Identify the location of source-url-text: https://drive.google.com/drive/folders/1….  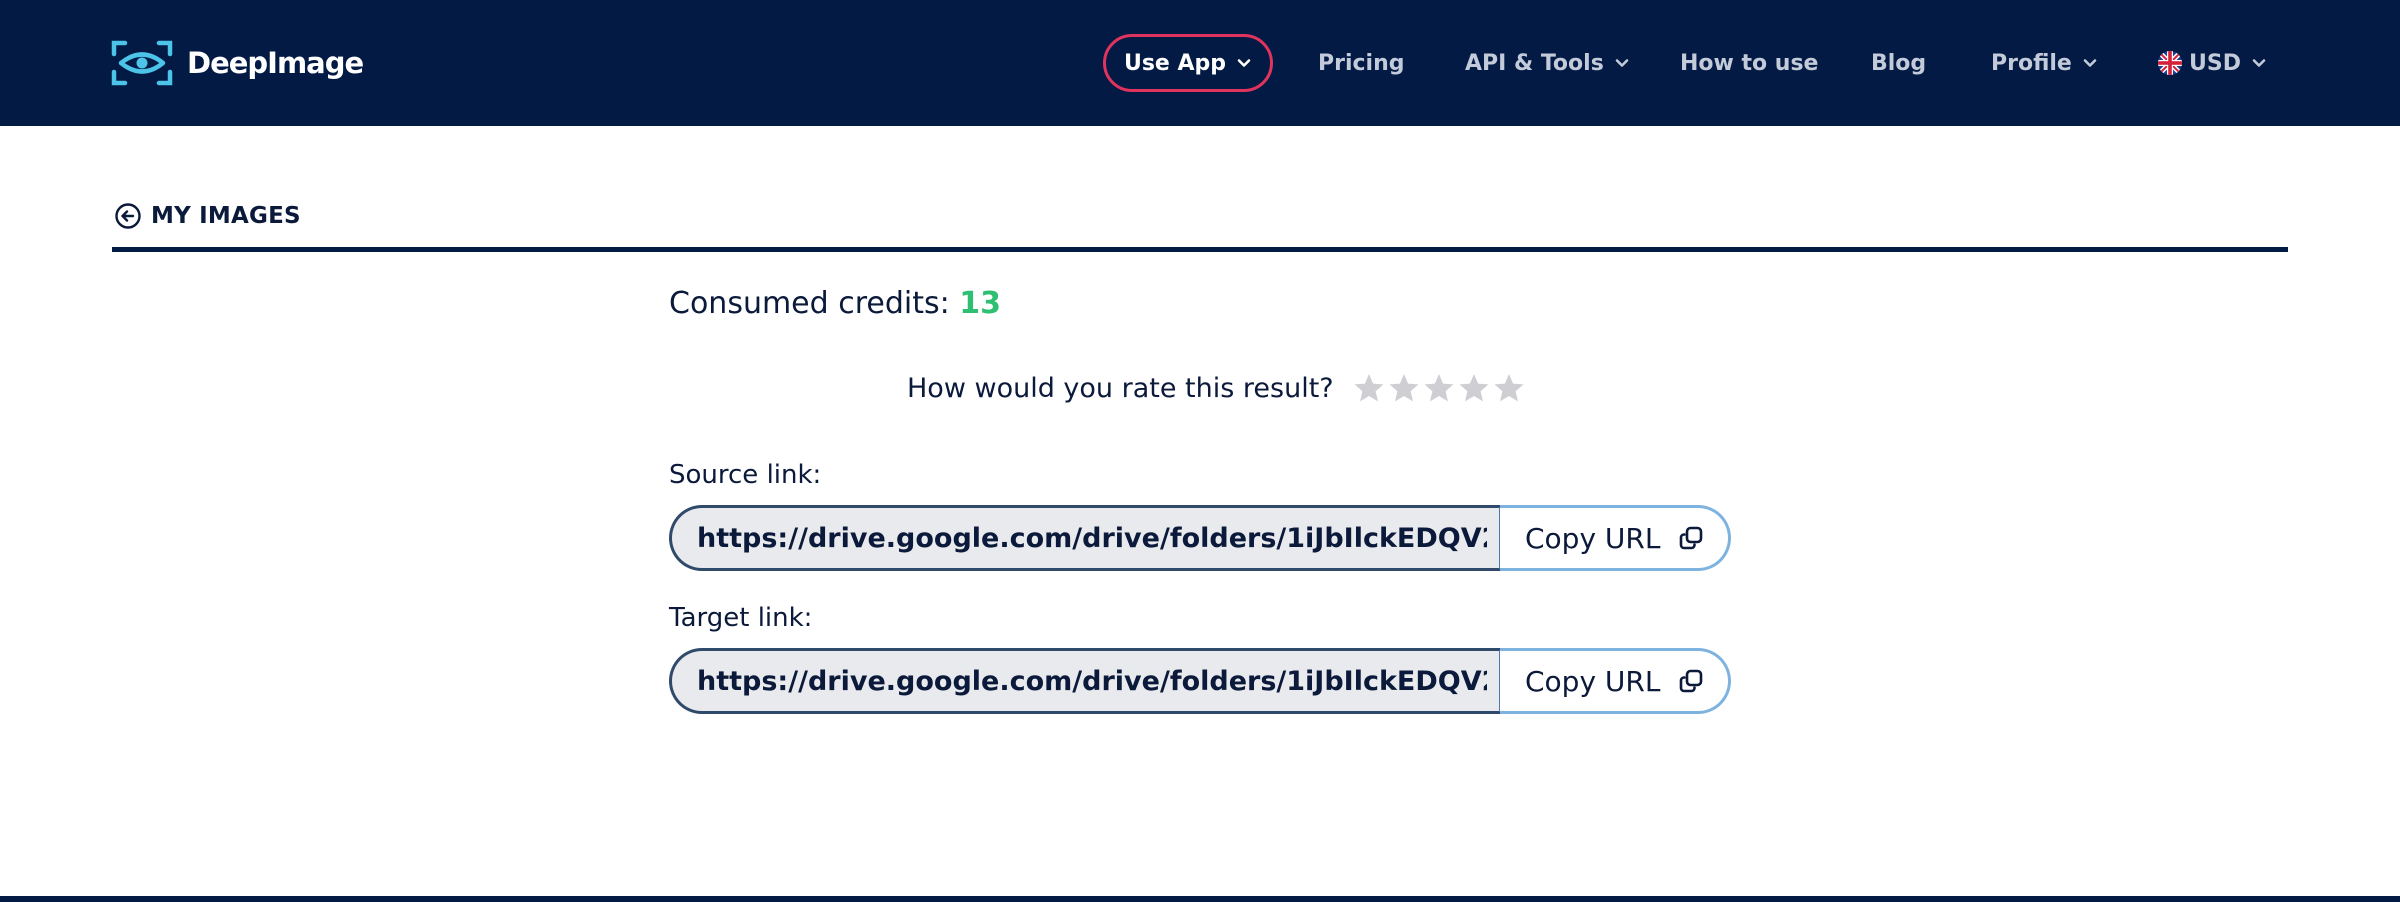
(1092, 538).